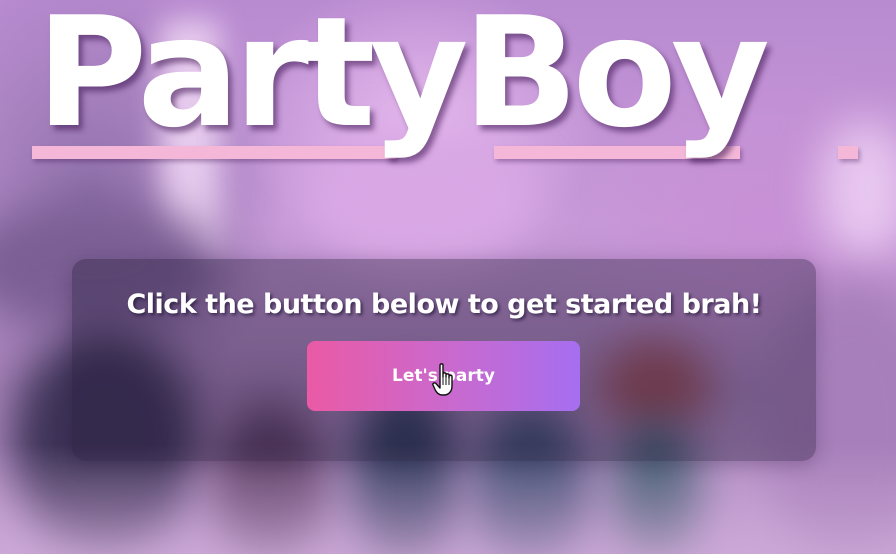  What do you see at coordinates (848, 152) in the screenshot?
I see `title-underline` at bounding box center [848, 152].